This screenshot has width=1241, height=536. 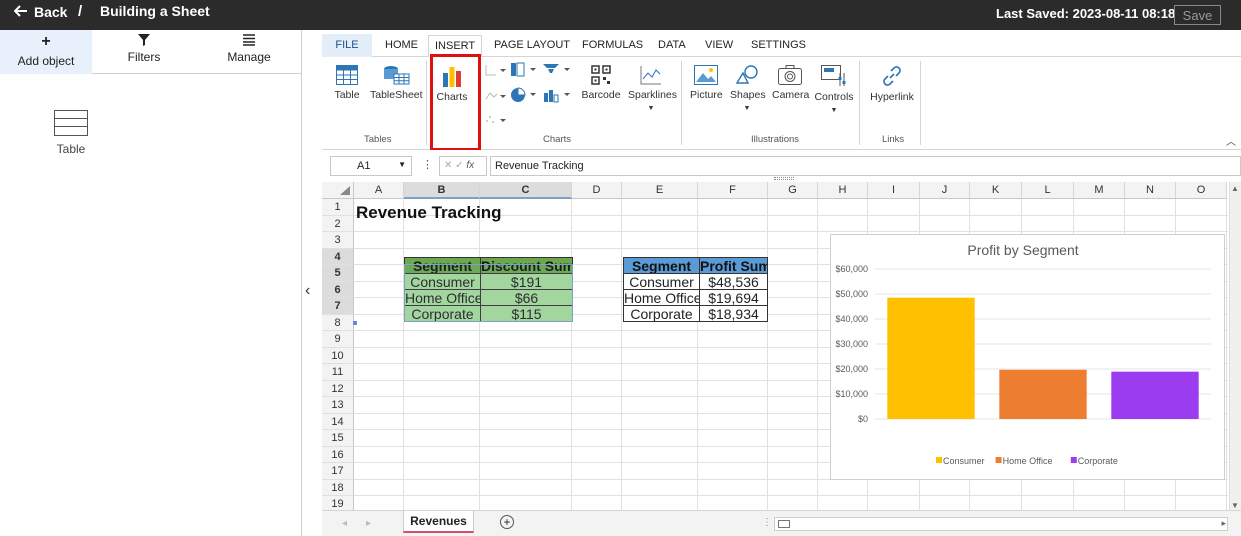 What do you see at coordinates (571, 354) in the screenshot?
I see `grid-column-line` at bounding box center [571, 354].